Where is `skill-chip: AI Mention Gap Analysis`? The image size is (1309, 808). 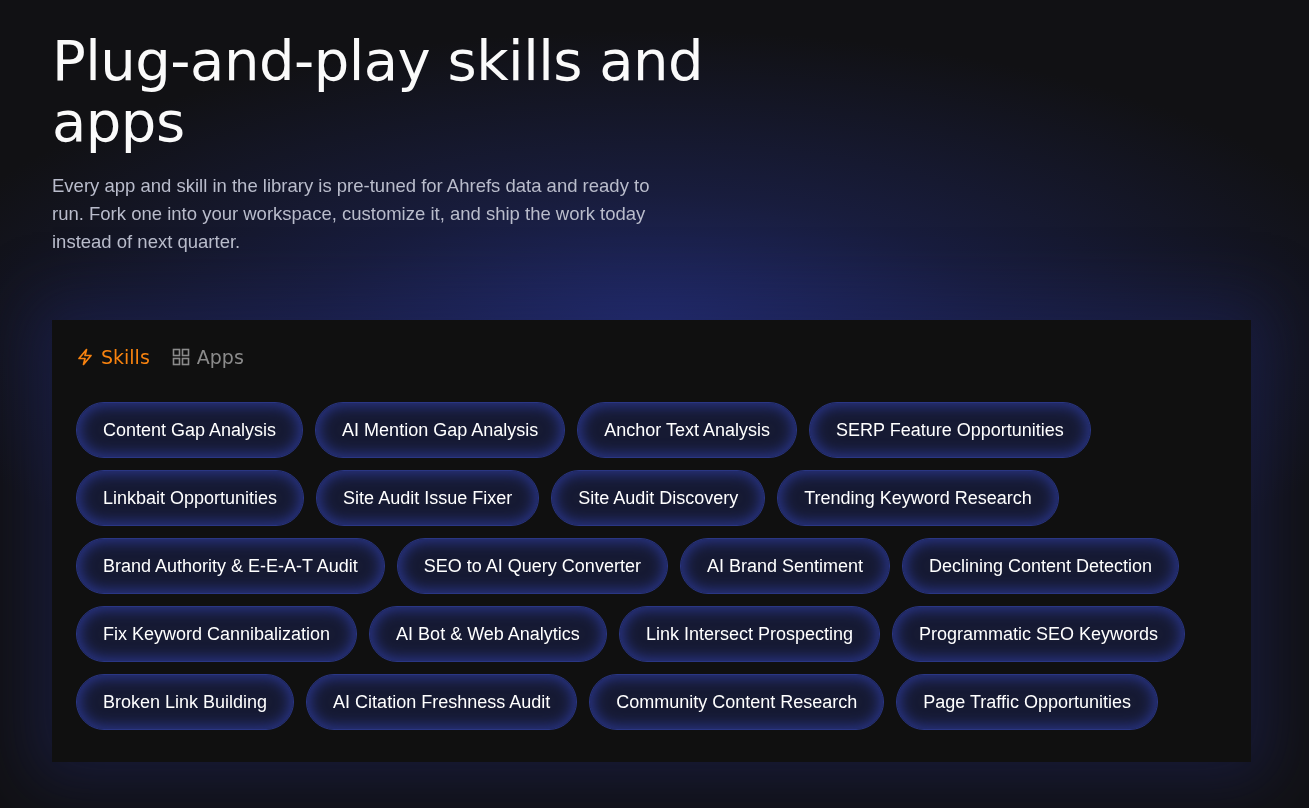
skill-chip: AI Mention Gap Analysis is located at coordinates (440, 430).